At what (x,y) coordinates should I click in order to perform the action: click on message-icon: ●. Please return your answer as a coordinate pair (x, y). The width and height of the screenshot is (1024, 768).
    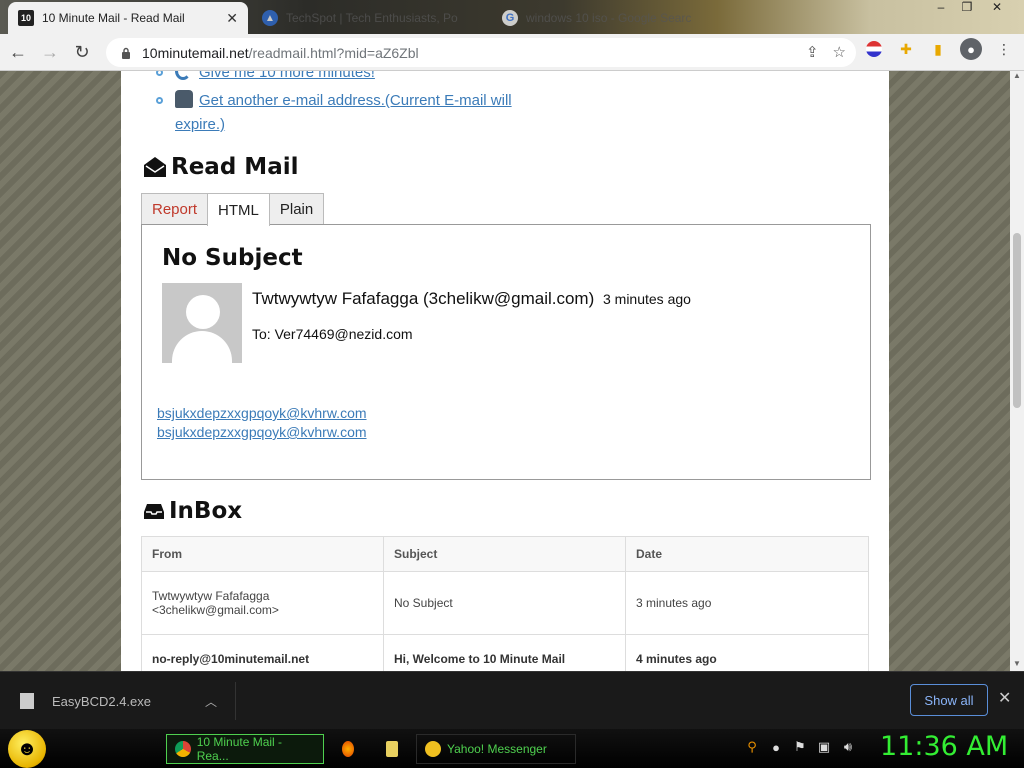
    Looking at the image, I should click on (776, 747).